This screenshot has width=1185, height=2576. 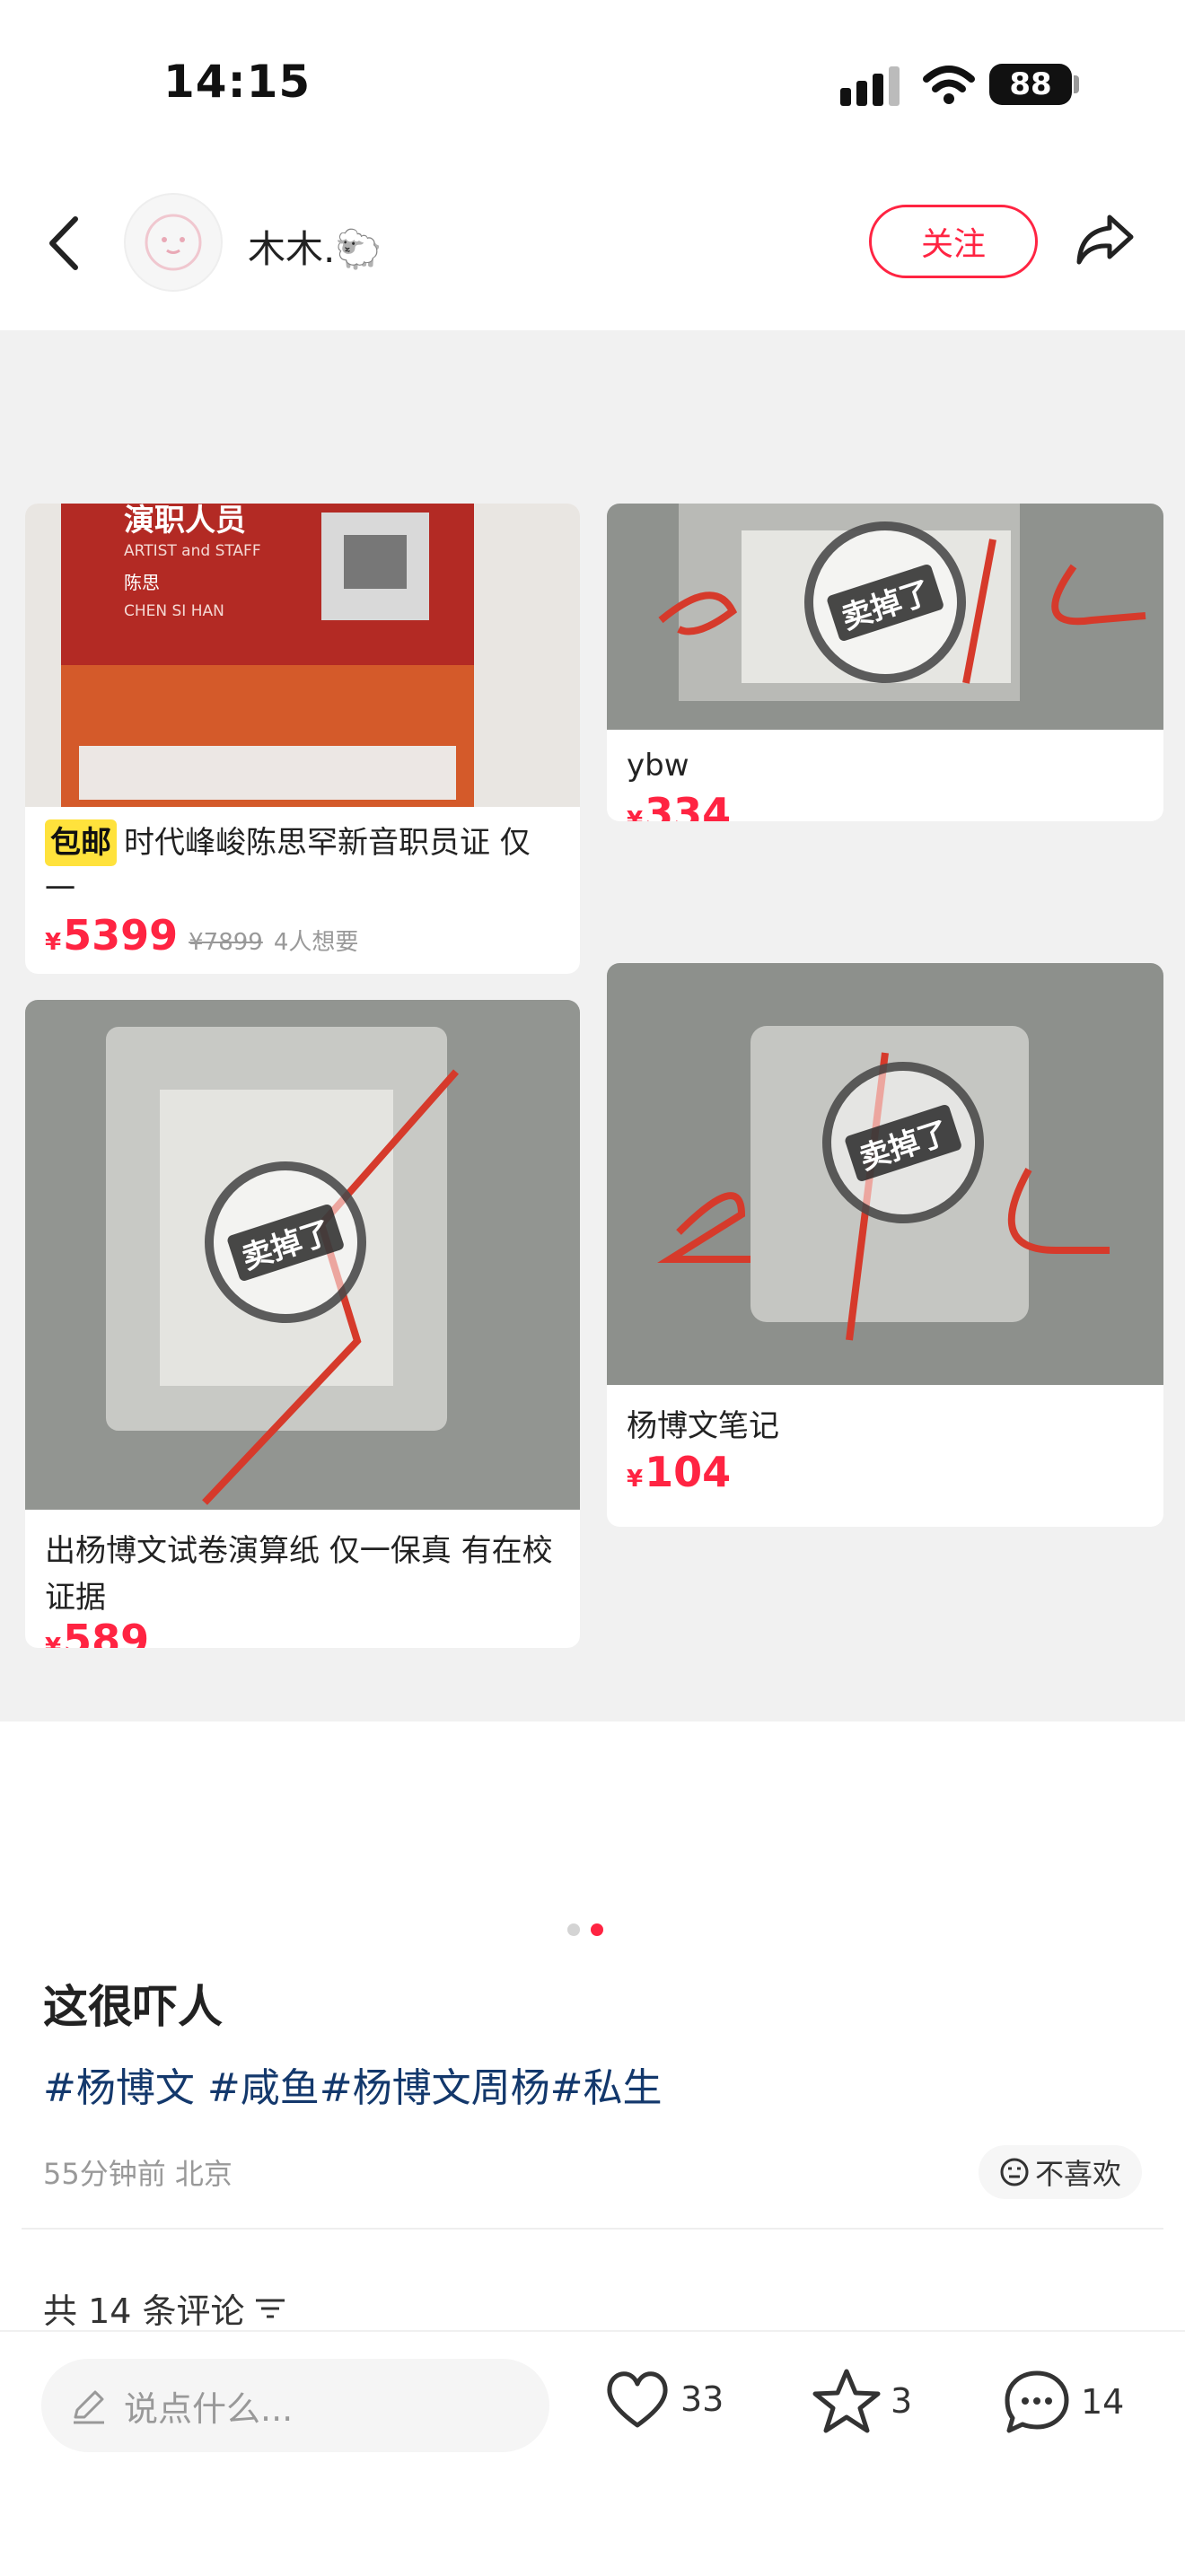 What do you see at coordinates (585, 1929) in the screenshot?
I see `carousel-indicator` at bounding box center [585, 1929].